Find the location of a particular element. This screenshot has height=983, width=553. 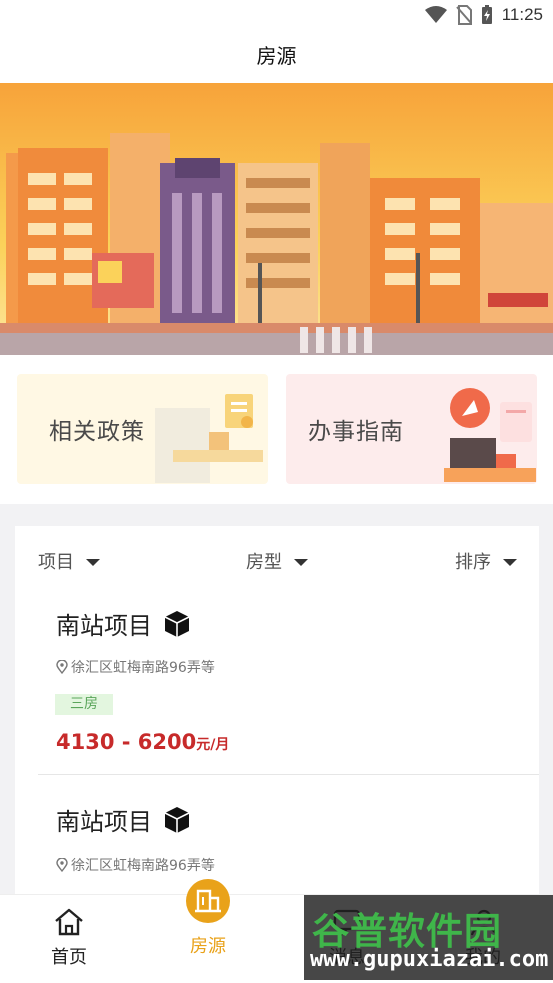

listing-price-value: 4130 - 6200 is located at coordinates (126, 742).